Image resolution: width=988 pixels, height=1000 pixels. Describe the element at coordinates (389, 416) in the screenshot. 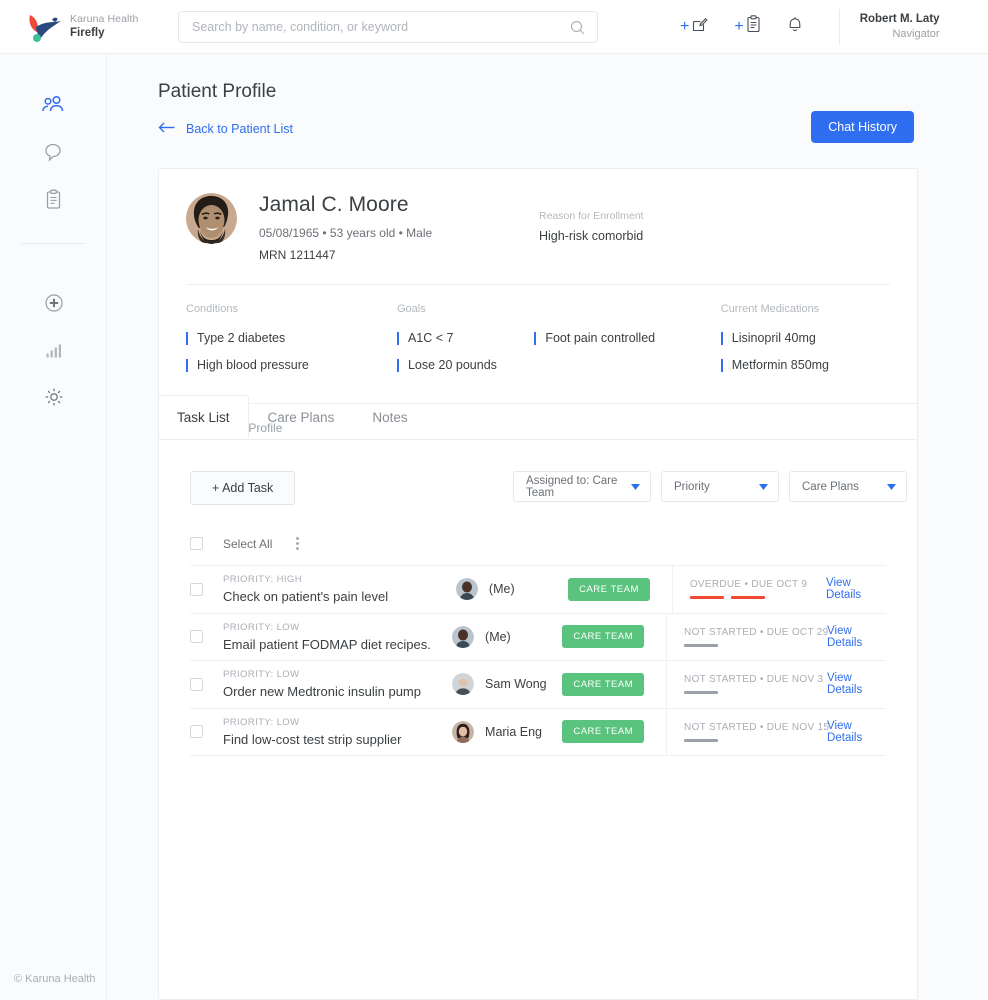

I see `tab-notes: Notes` at that location.